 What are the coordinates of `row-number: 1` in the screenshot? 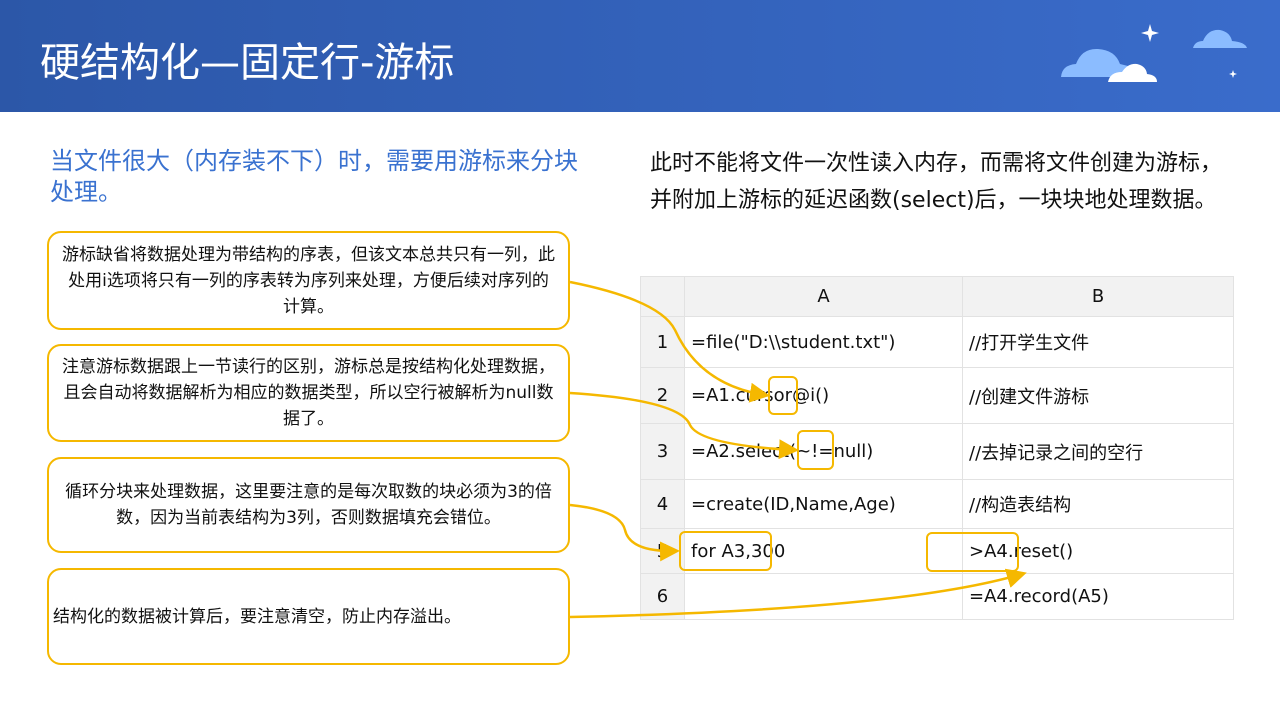 It's located at (662, 342).